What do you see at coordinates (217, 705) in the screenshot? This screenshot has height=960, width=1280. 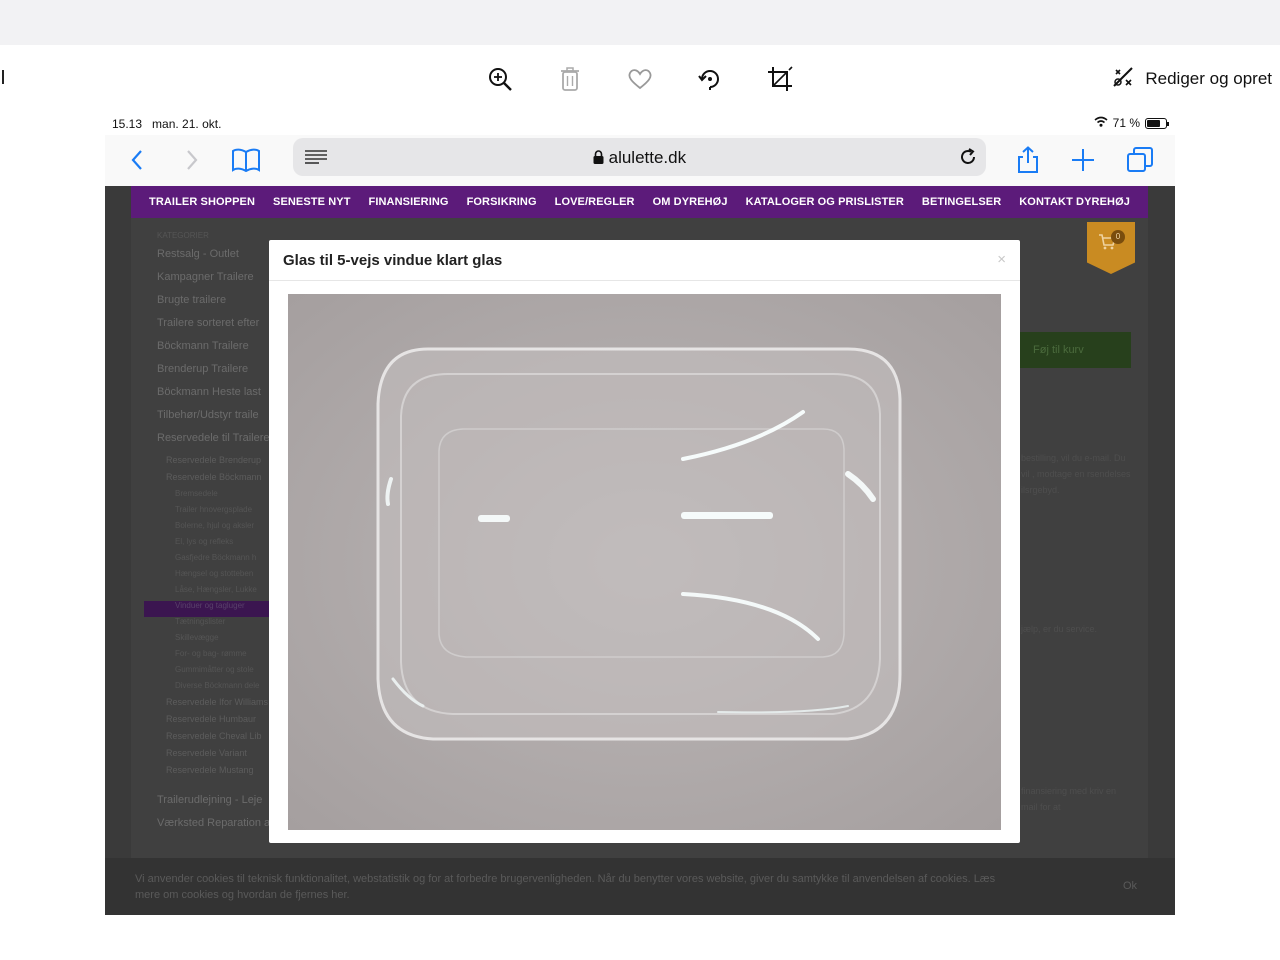 I see `sidebar-sub-item: Reservedele Ifor Williams` at bounding box center [217, 705].